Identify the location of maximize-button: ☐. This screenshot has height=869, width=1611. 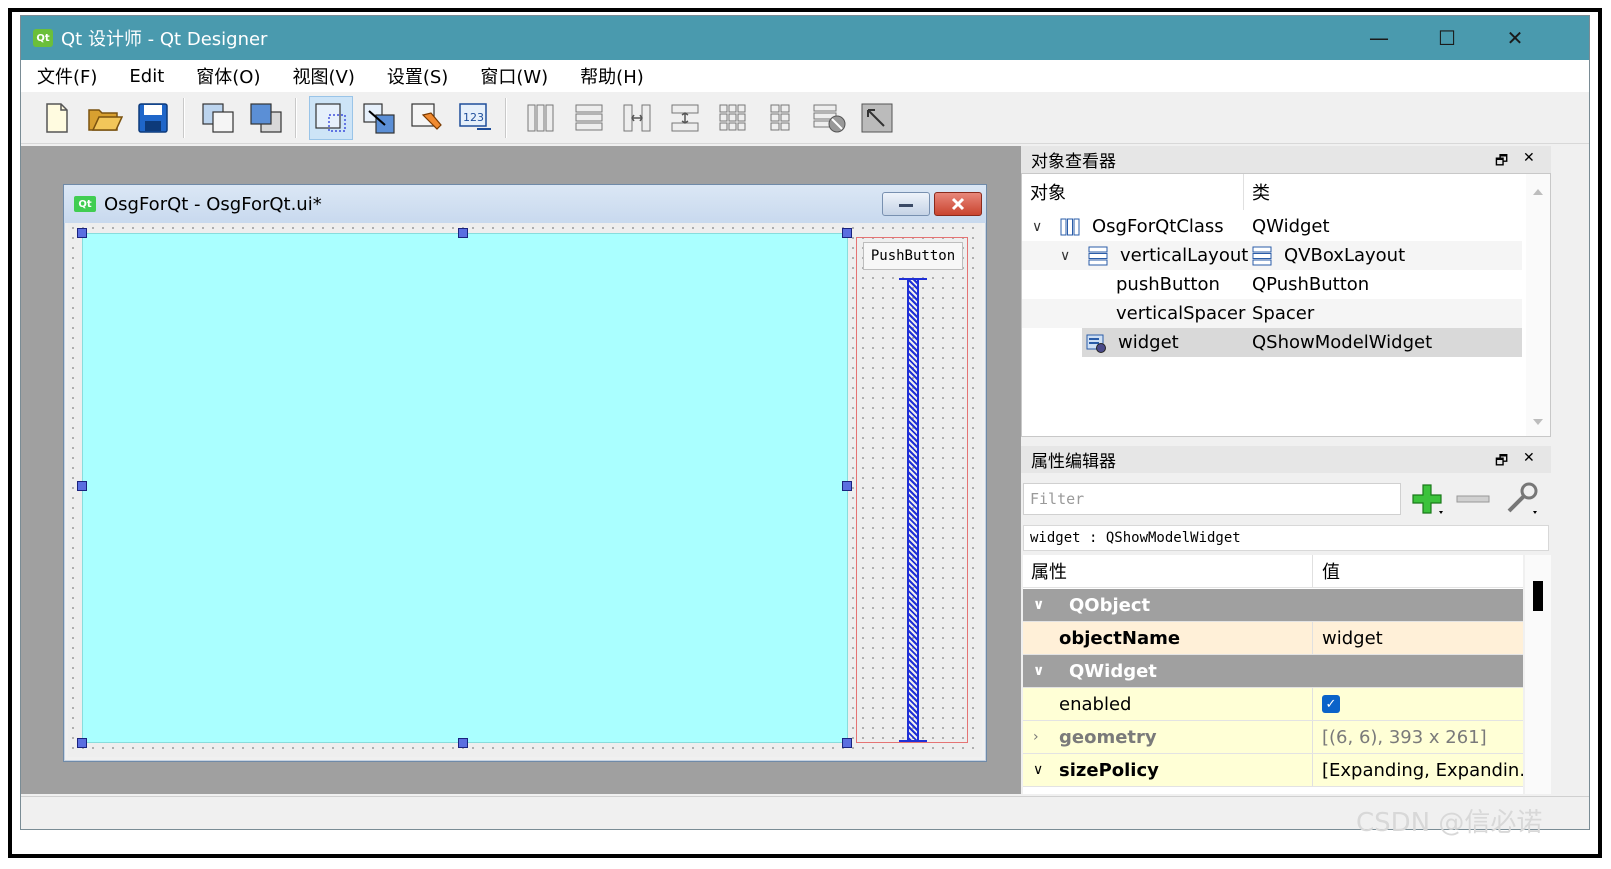
(1447, 38).